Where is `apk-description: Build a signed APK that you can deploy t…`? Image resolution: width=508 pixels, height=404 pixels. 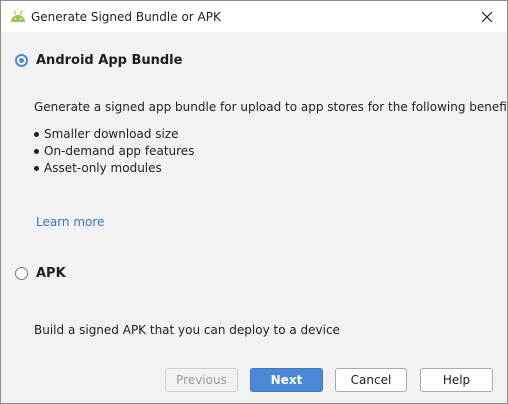 apk-description: Build a signed APK that you can deploy t… is located at coordinates (187, 330).